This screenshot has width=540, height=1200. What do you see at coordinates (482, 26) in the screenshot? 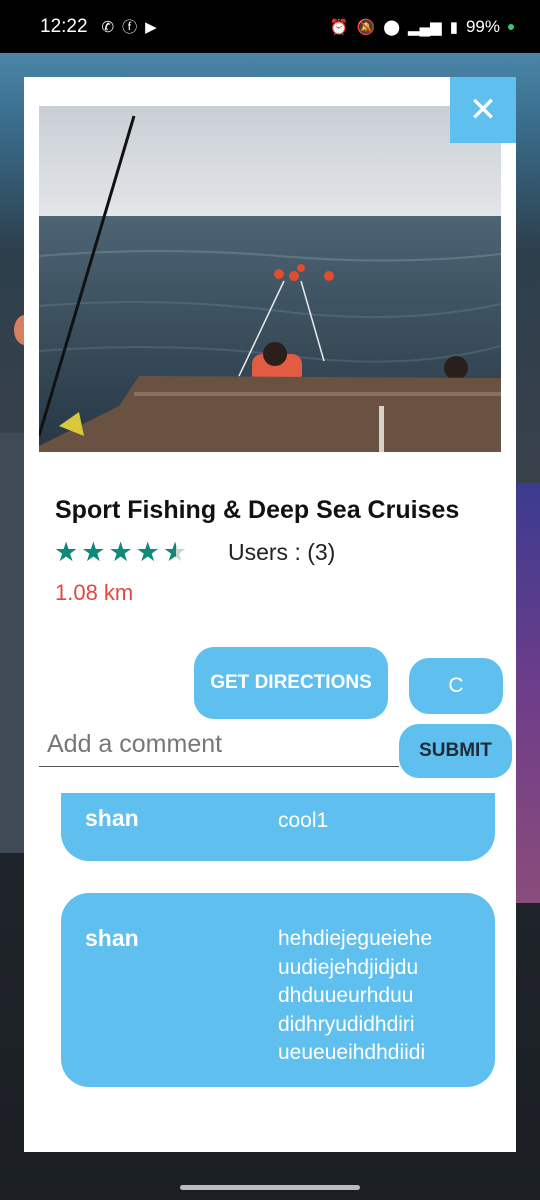
I see `battery-percent: 99%` at bounding box center [482, 26].